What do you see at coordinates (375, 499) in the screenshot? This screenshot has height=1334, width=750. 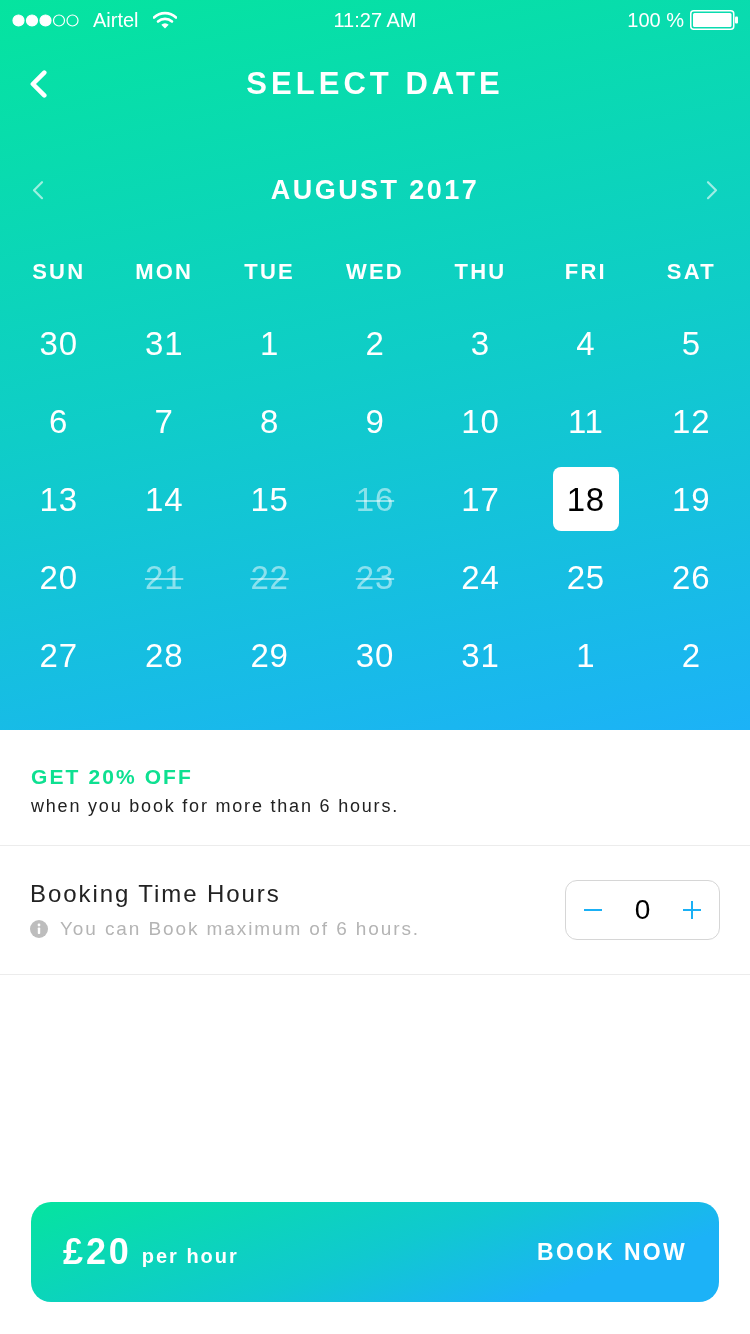 I see `calendar-day: 16` at bounding box center [375, 499].